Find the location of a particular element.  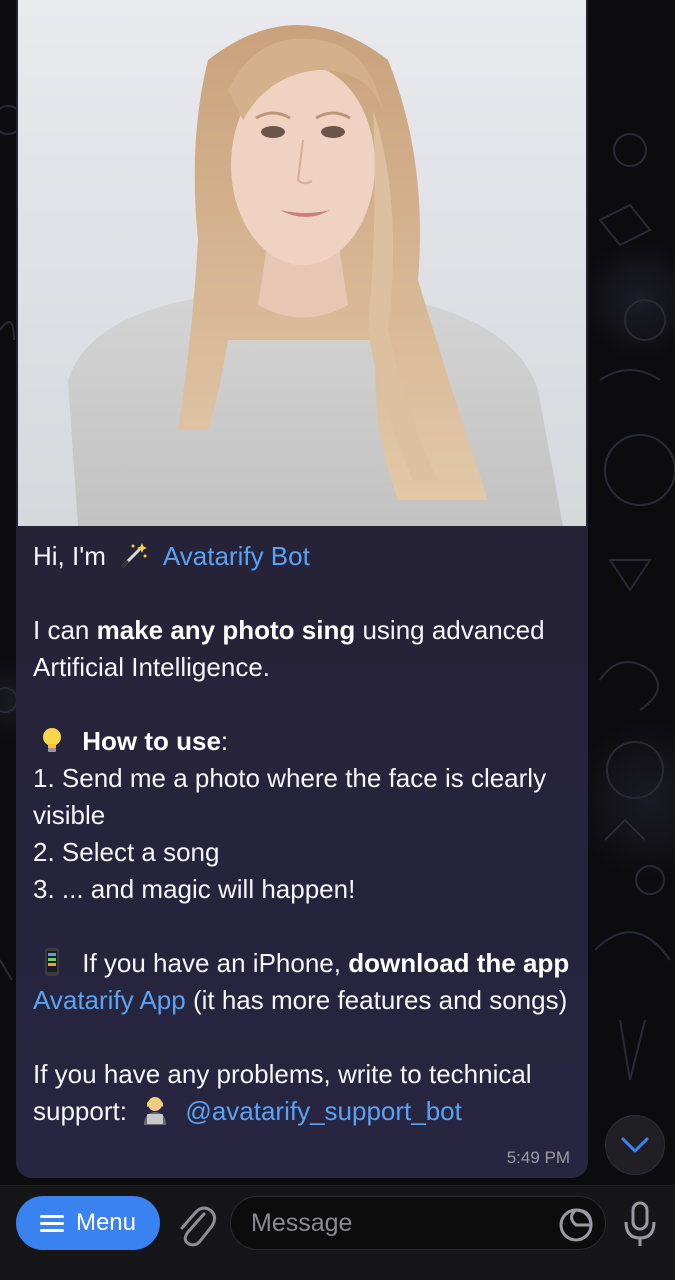

step-3: 3. ... and magic will happen! is located at coordinates (194, 889).